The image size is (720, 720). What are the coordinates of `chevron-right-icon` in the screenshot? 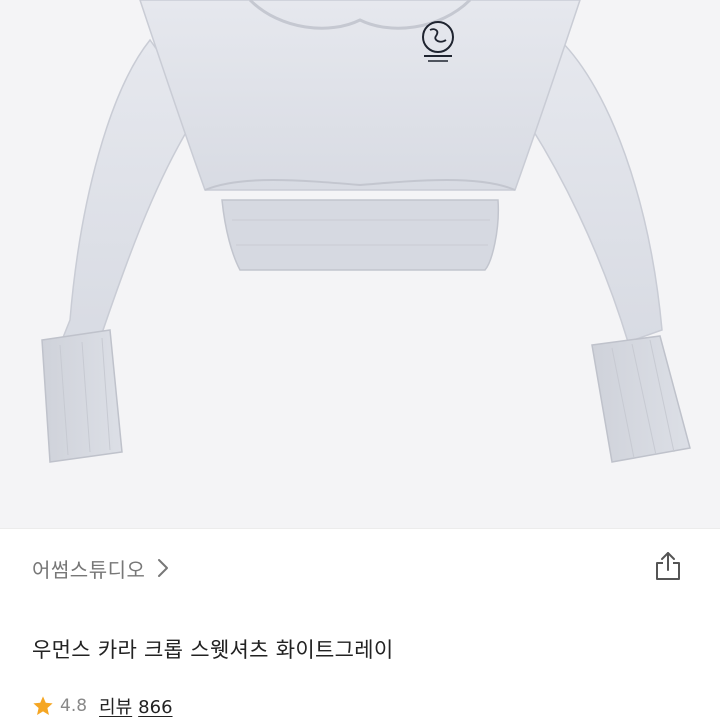 It's located at (163, 568).